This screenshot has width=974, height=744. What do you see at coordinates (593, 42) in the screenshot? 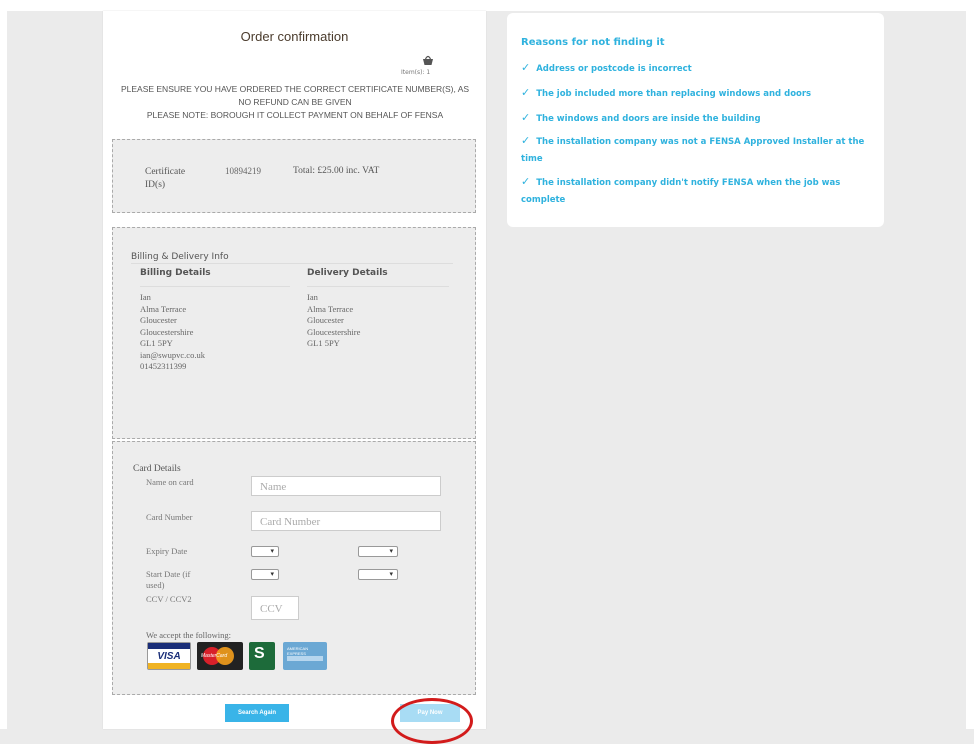
I see `reasons-title: Reasons for not finding it` at bounding box center [593, 42].